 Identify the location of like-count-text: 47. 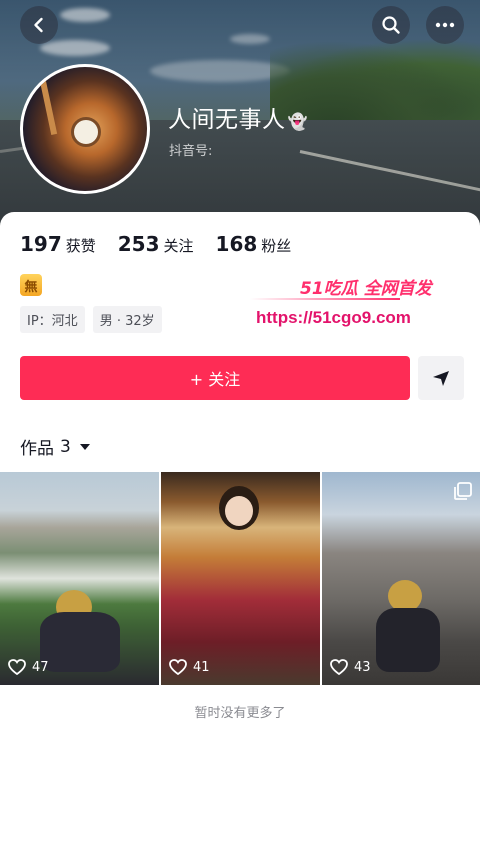
(40, 667).